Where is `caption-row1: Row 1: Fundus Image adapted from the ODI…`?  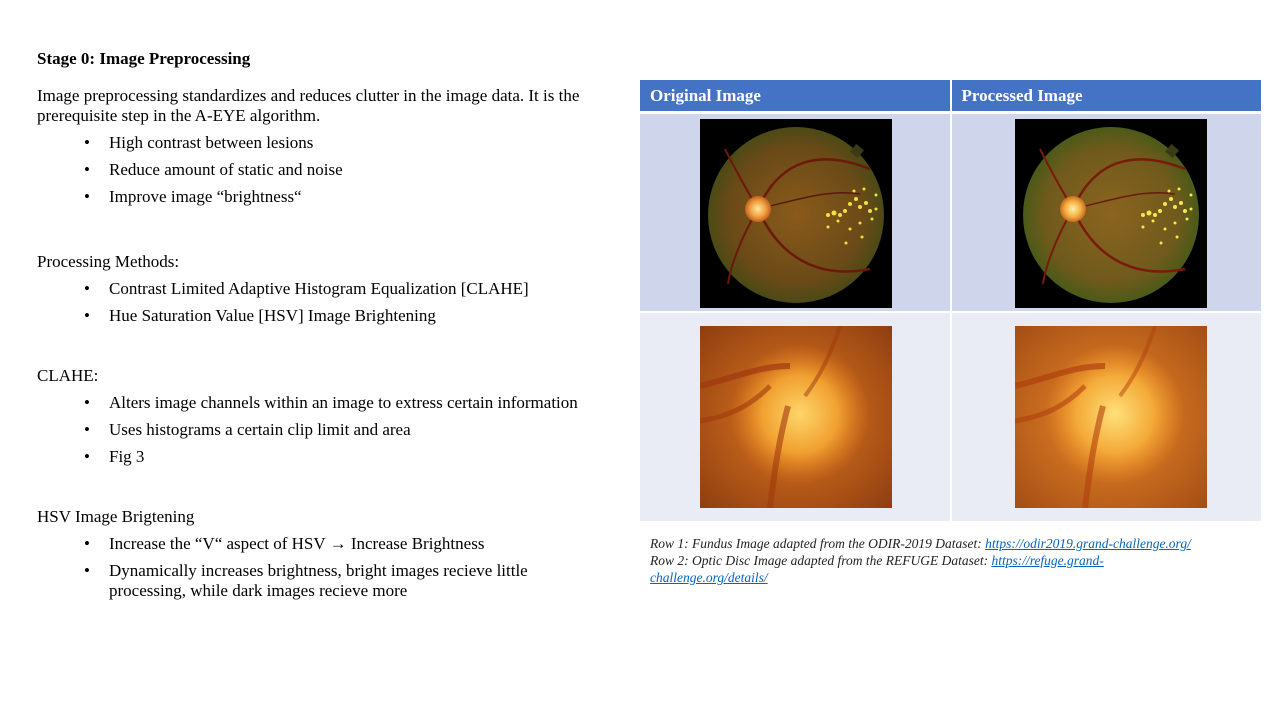
caption-row1: Row 1: Fundus Image adapted from the ODI… is located at coordinates (930, 543).